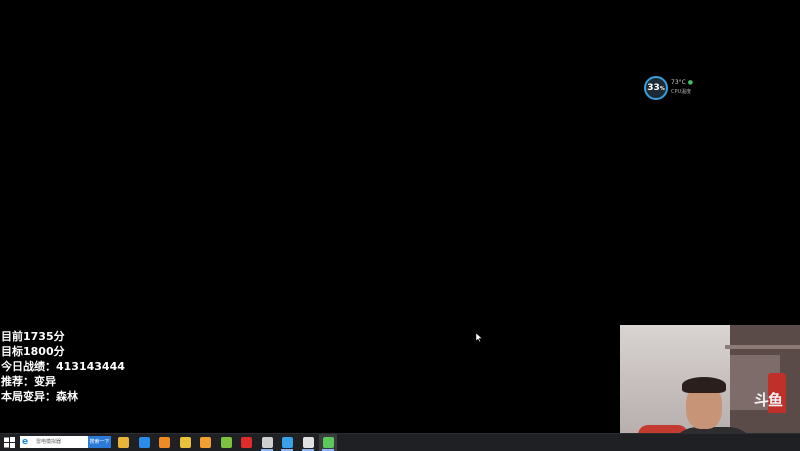 This screenshot has width=800, height=451. I want to click on ld-player-active-icon, so click(328, 442).